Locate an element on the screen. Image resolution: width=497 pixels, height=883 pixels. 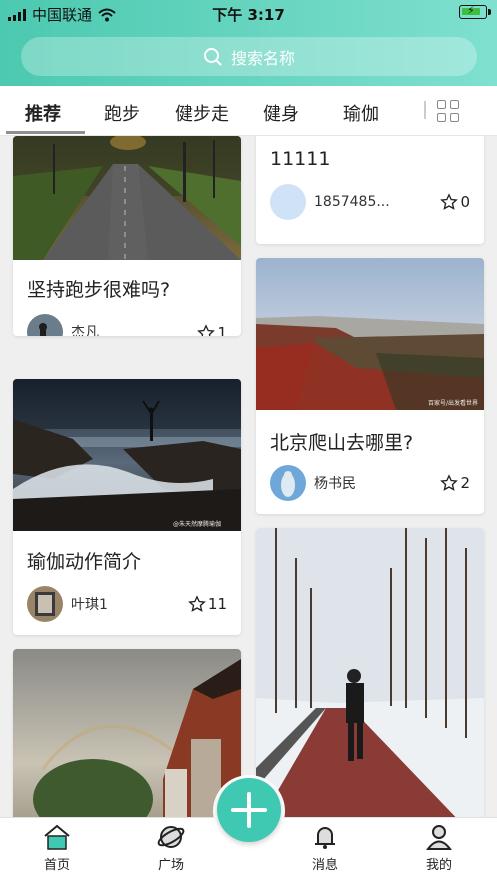
author-name: 叶琪1 is located at coordinates (89, 605).